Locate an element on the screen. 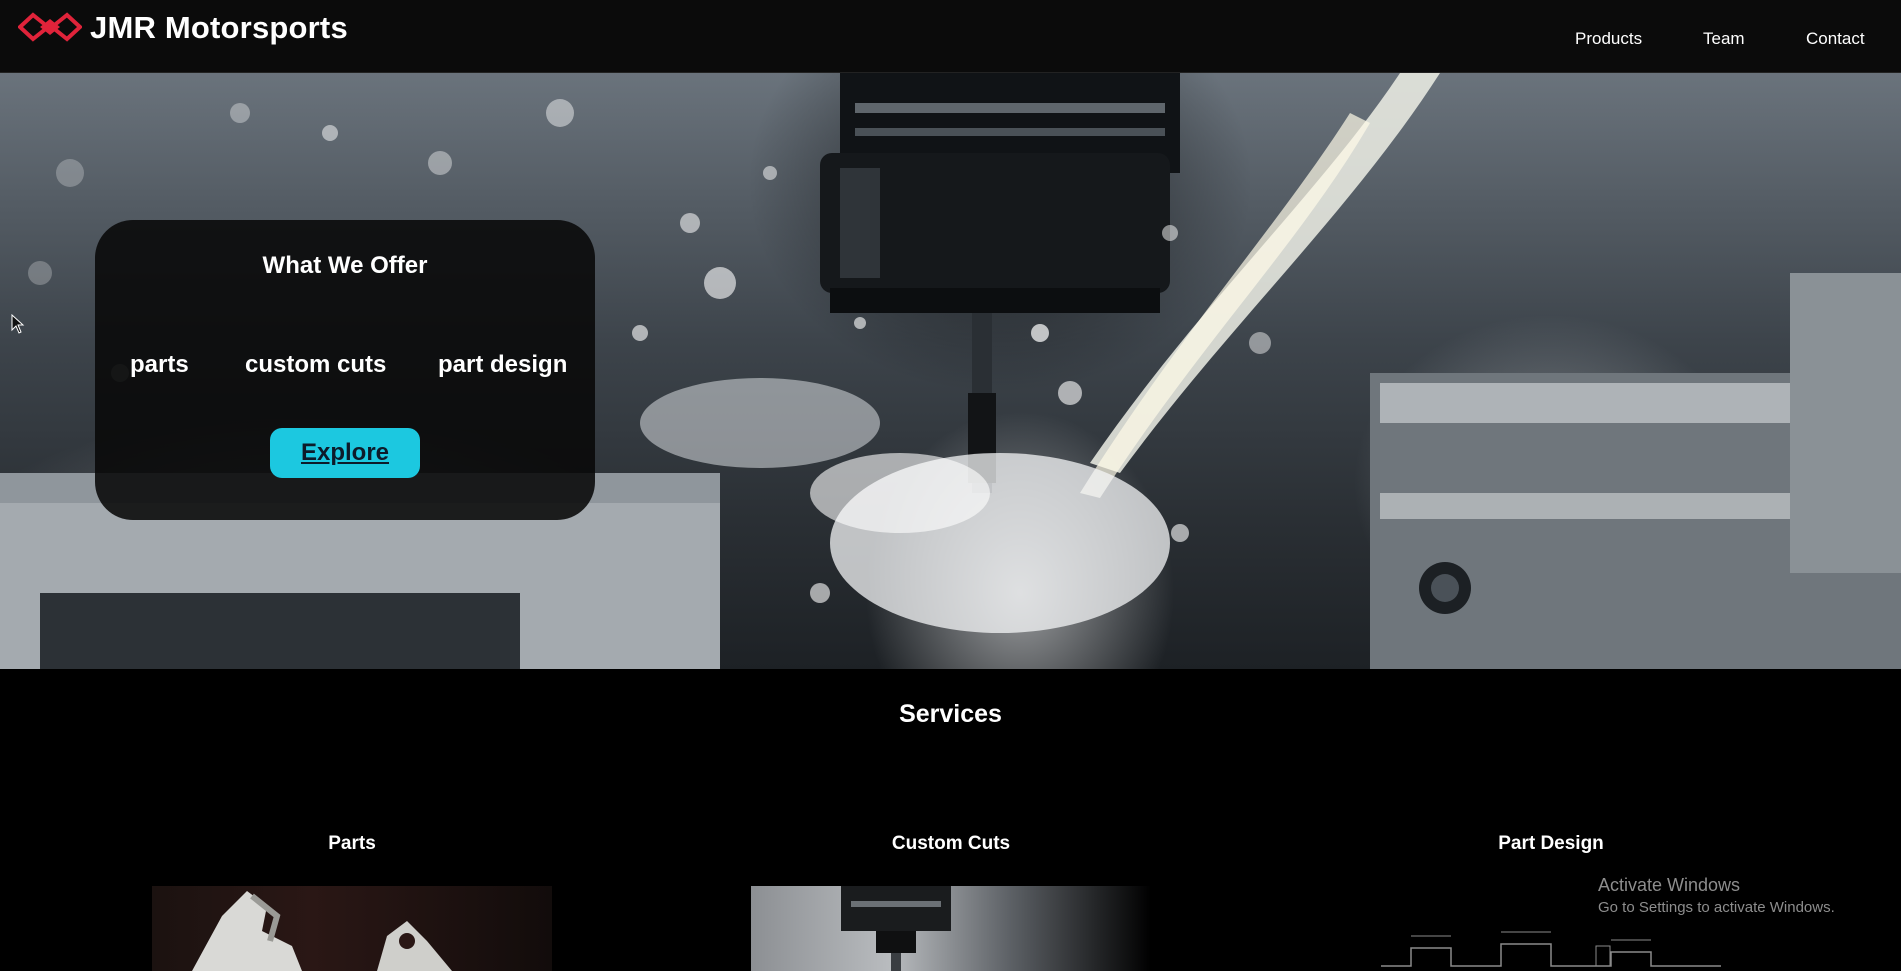 This screenshot has height=971, width=1901. cnc-spindle-photo is located at coordinates (896, 928).